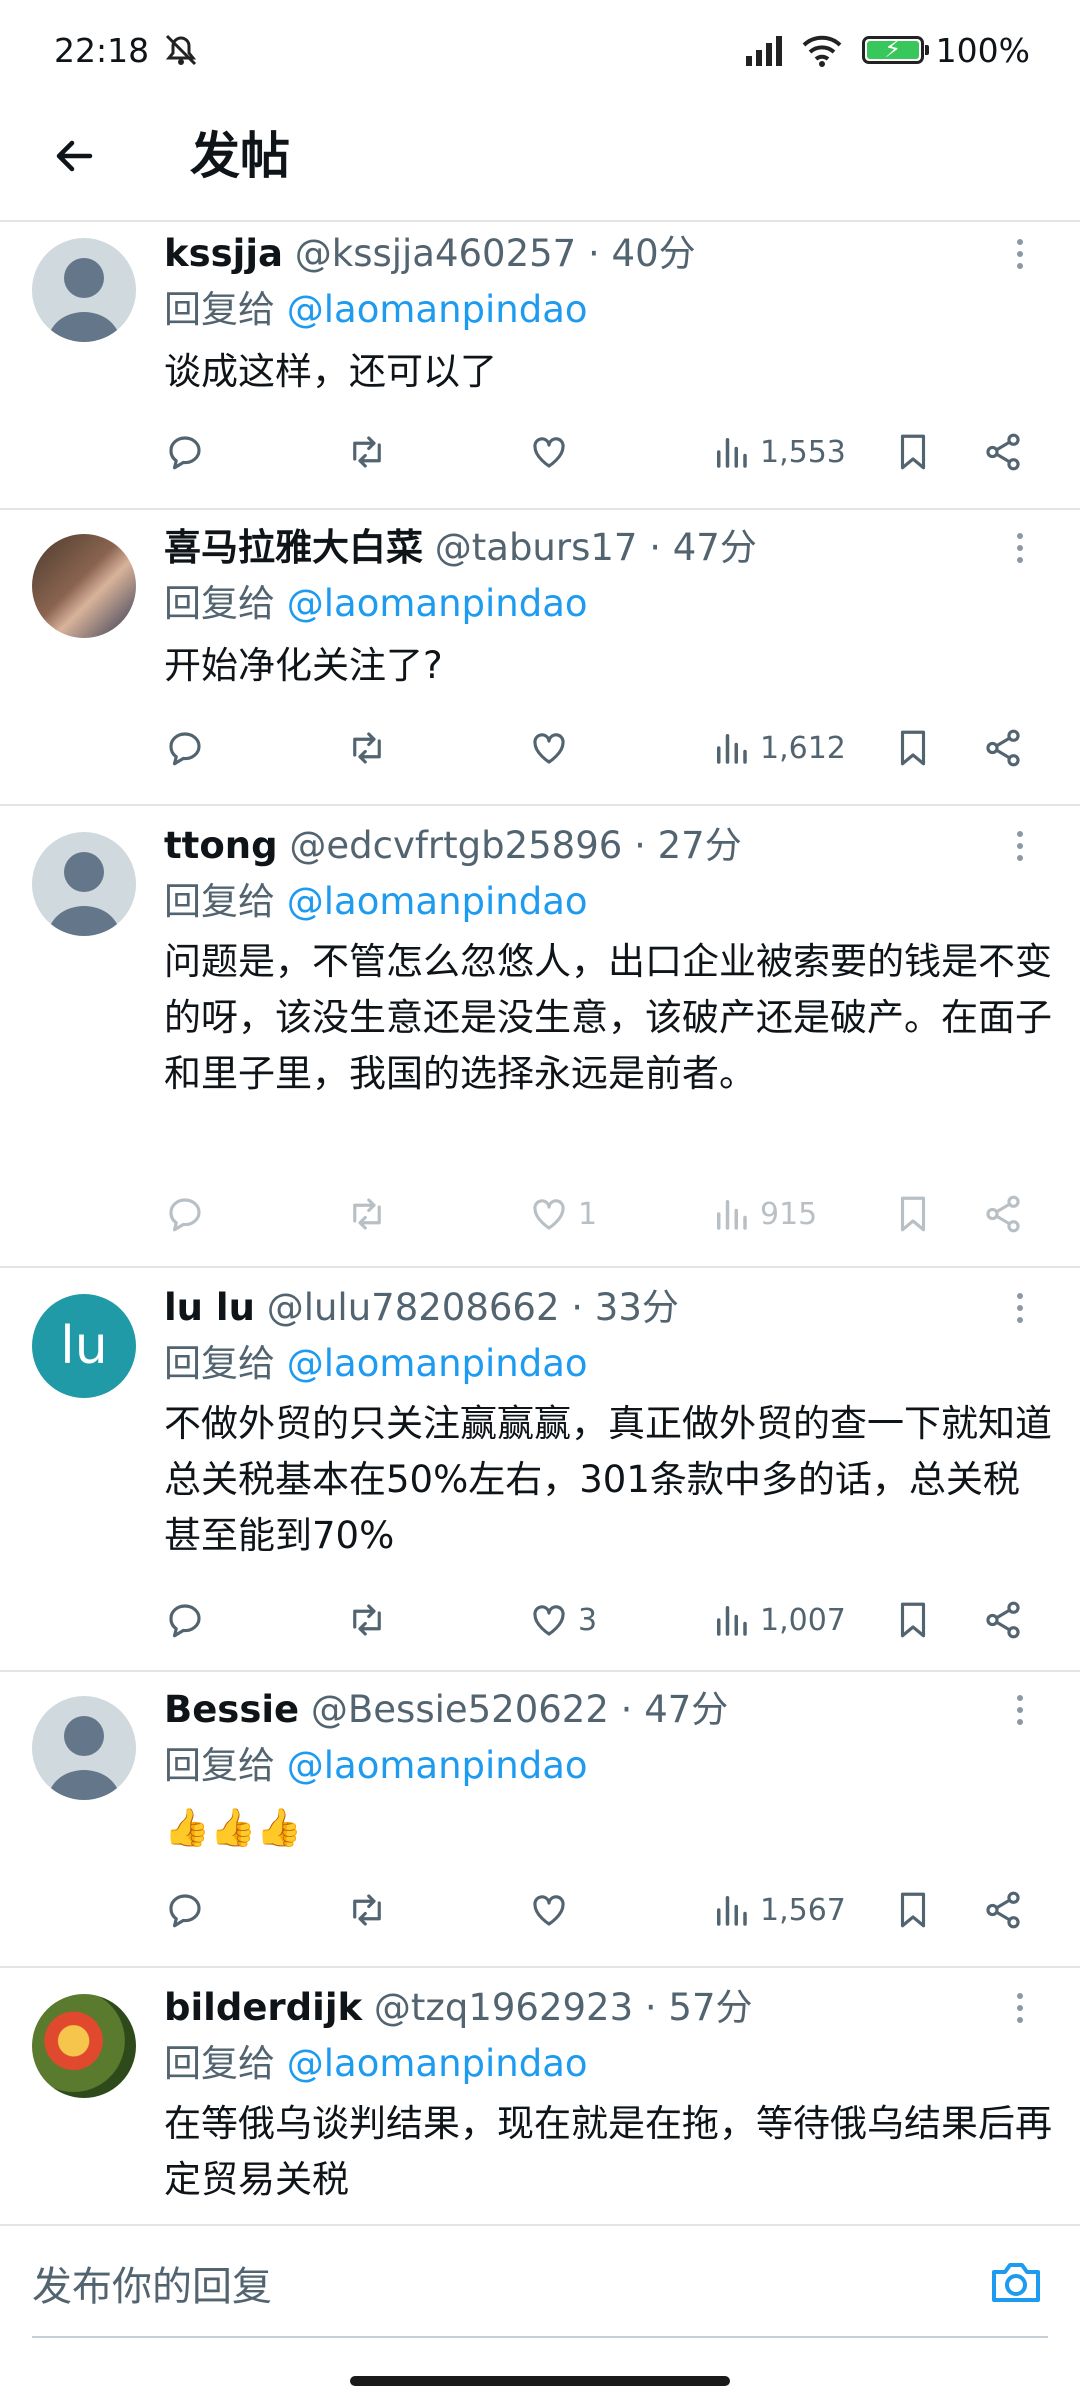 This screenshot has width=1080, height=2400. I want to click on home-indicator, so click(540, 2381).